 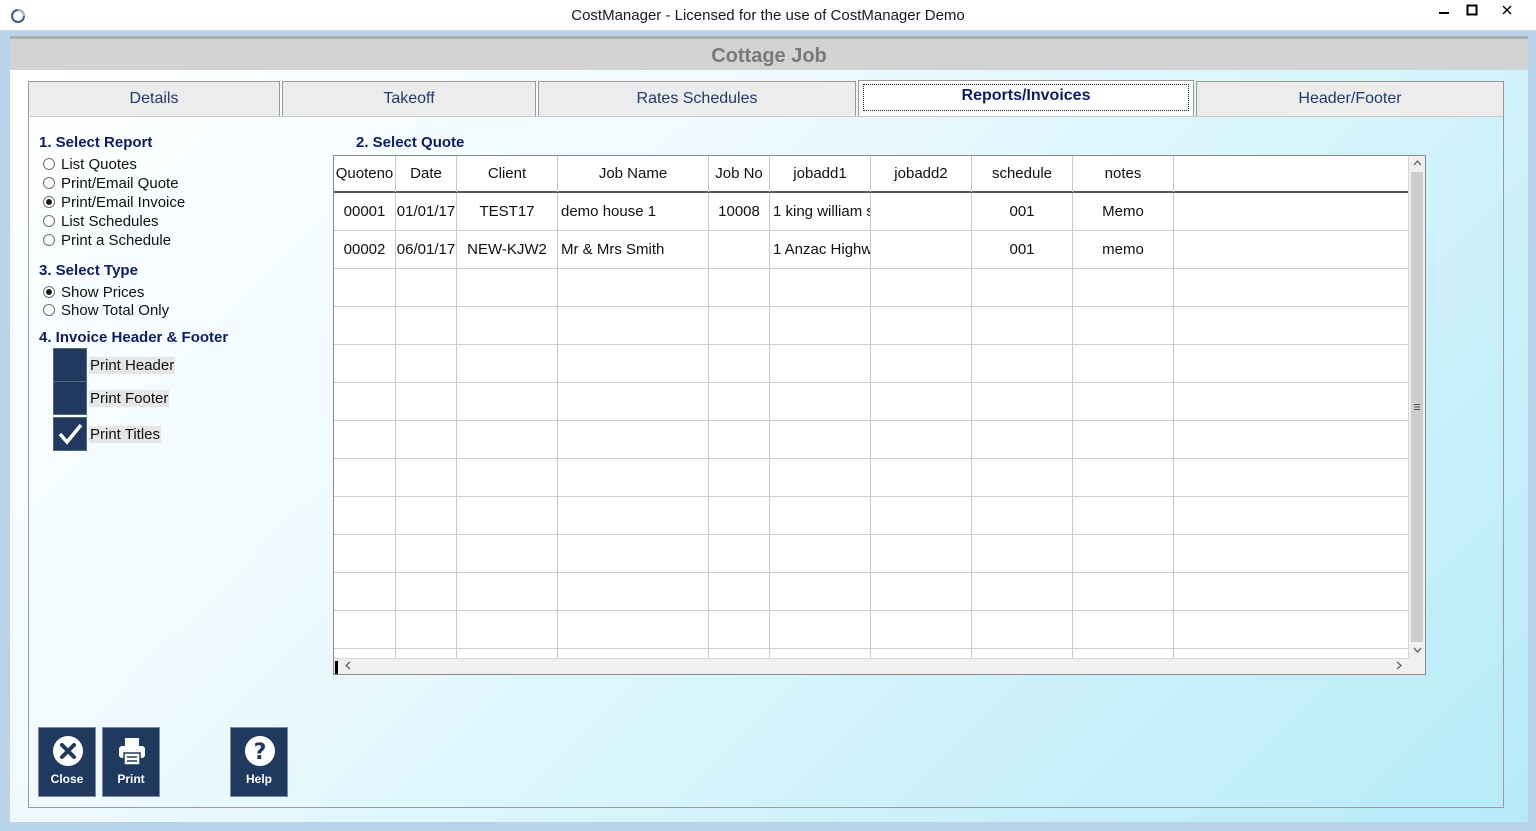 I want to click on column-header-jobadd1: jobadd1, so click(x=820, y=174).